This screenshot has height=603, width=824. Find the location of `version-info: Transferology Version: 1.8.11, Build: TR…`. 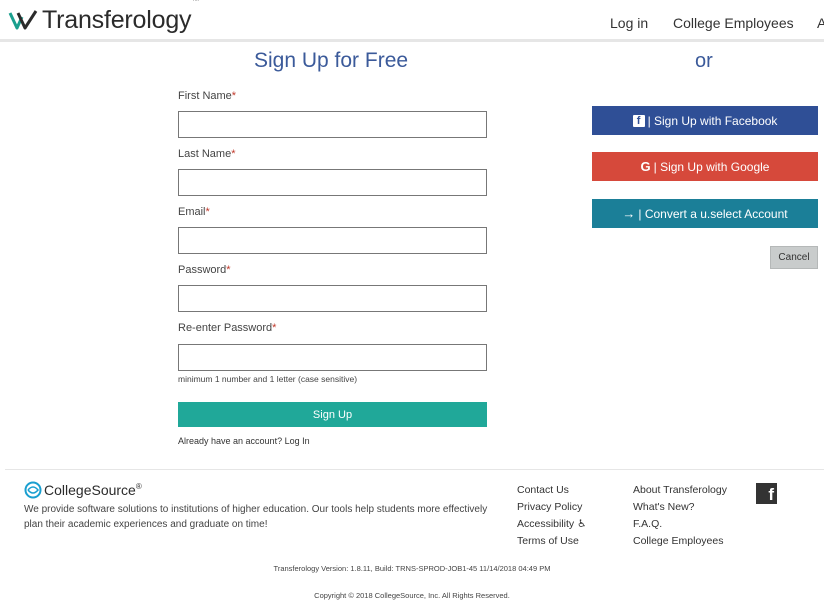

version-info: Transferology Version: 1.8.11, Build: TR… is located at coordinates (412, 568).